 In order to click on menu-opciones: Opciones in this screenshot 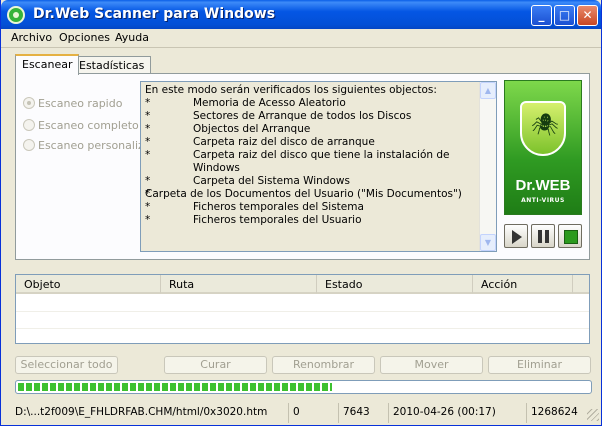, I will do `click(84, 37)`.